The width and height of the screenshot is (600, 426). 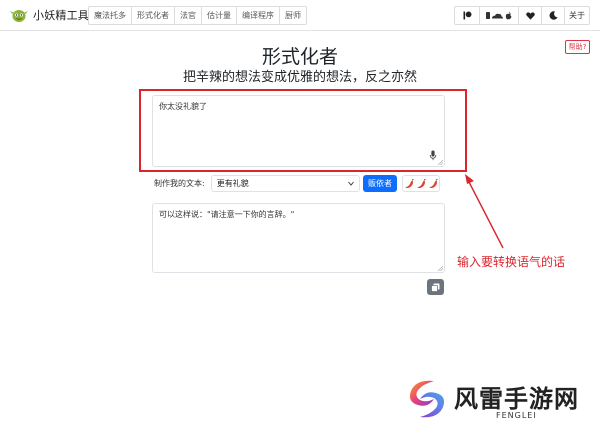 I want to click on favorite-button, so click(x=530, y=15).